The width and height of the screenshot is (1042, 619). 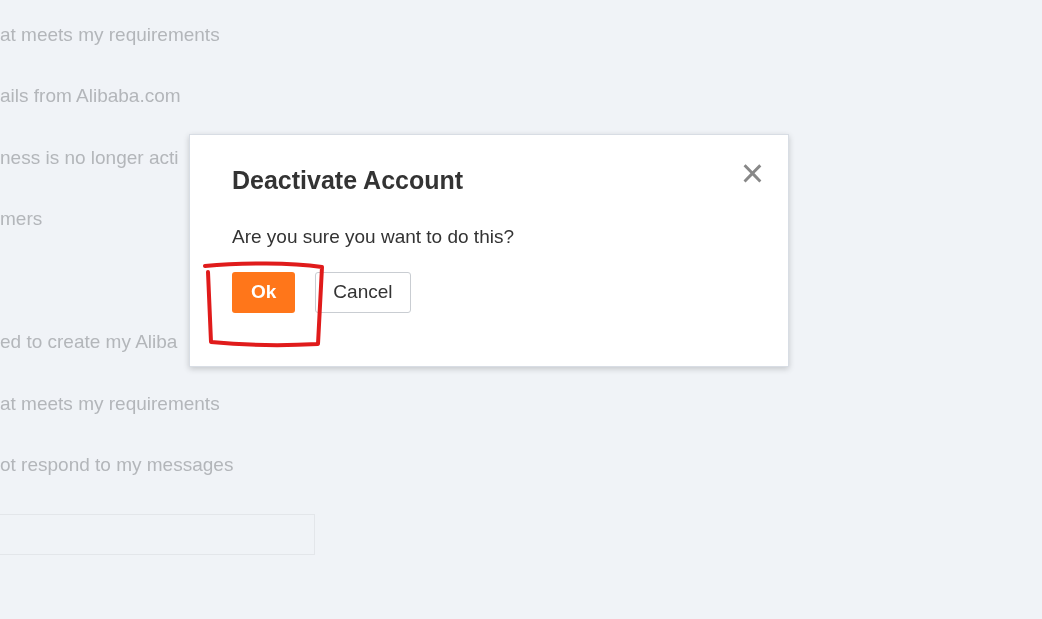 I want to click on ok-button: Ok, so click(x=264, y=292).